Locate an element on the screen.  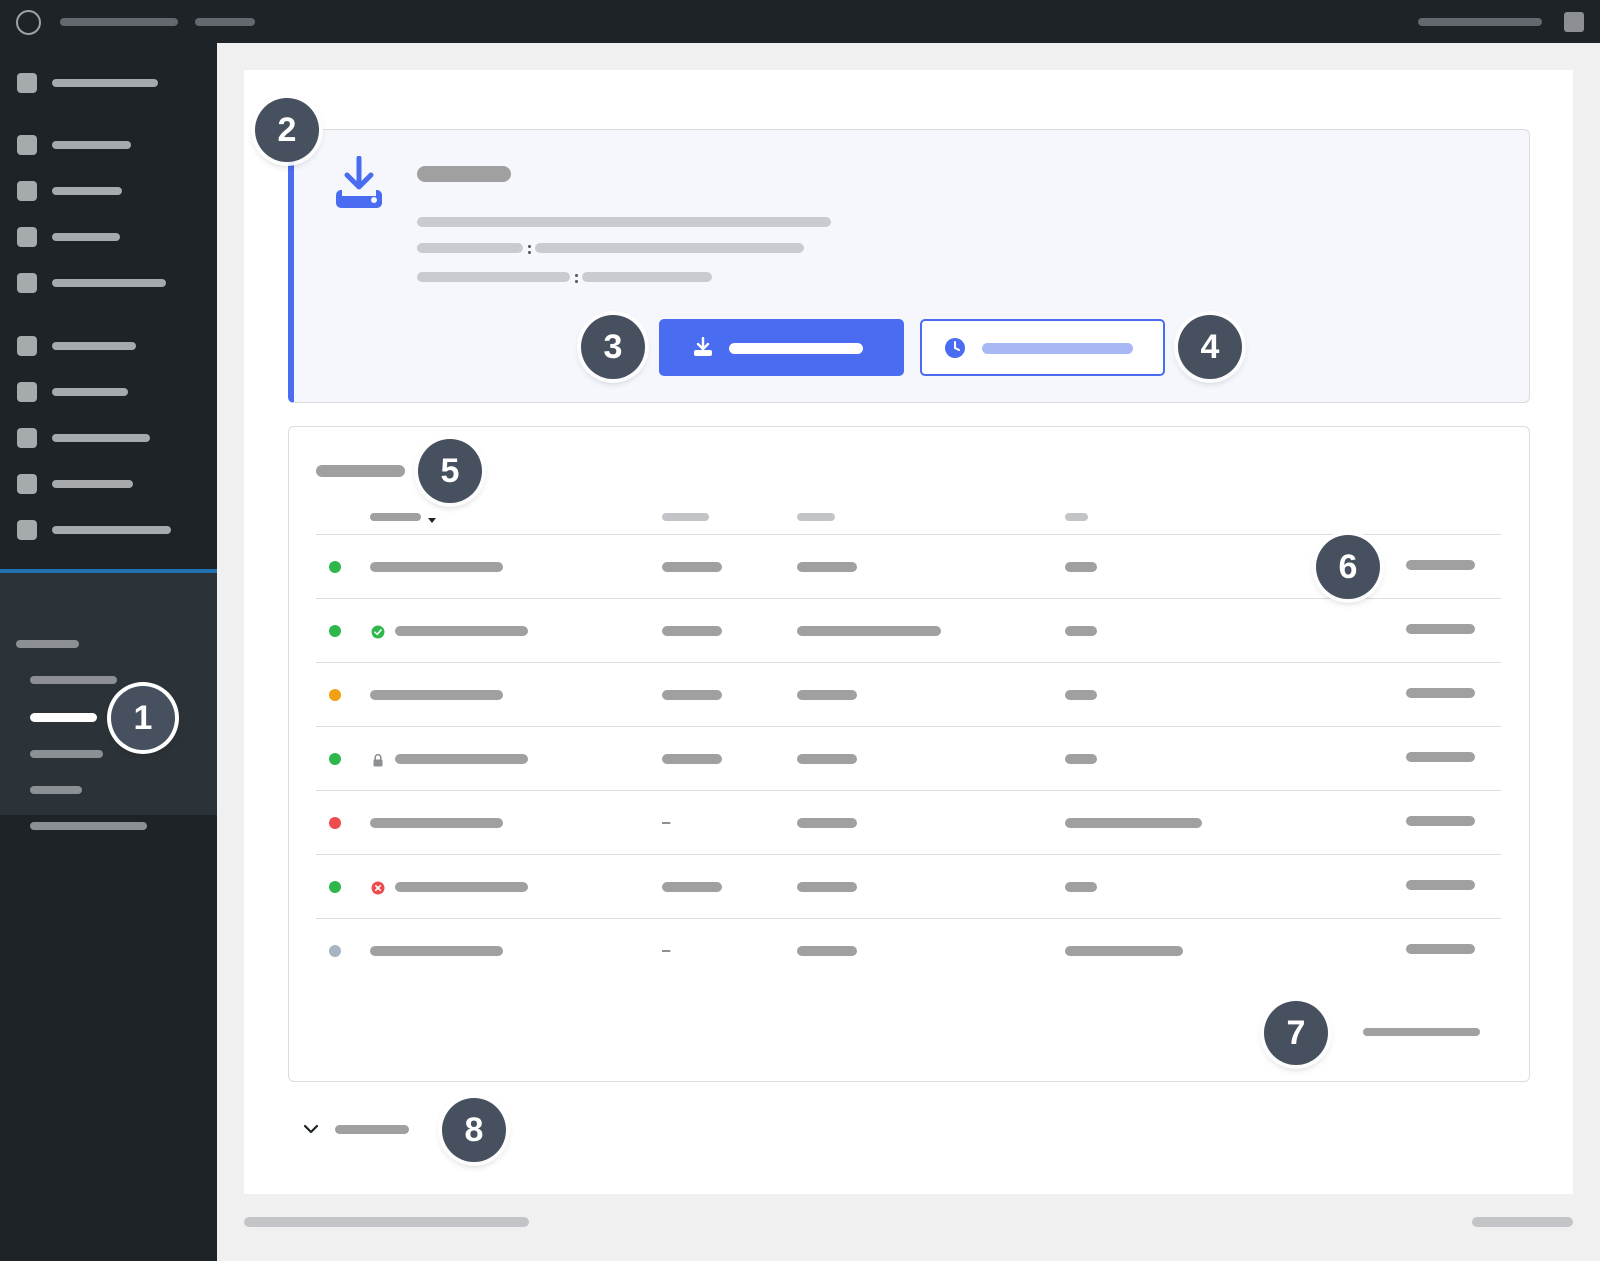
version-text is located at coordinates (1522, 1222).